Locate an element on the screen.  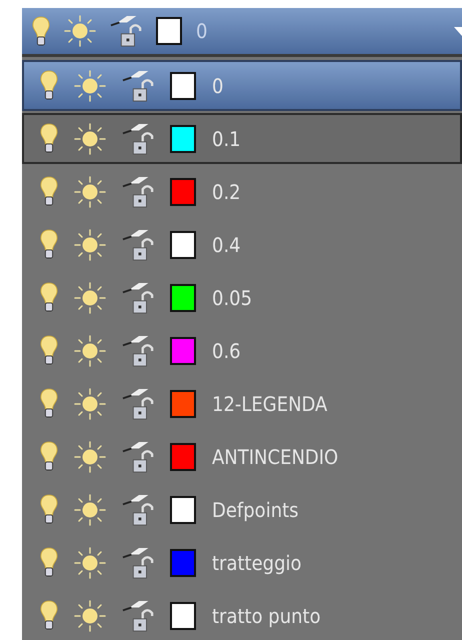
layer-name: 0.6 is located at coordinates (226, 350).